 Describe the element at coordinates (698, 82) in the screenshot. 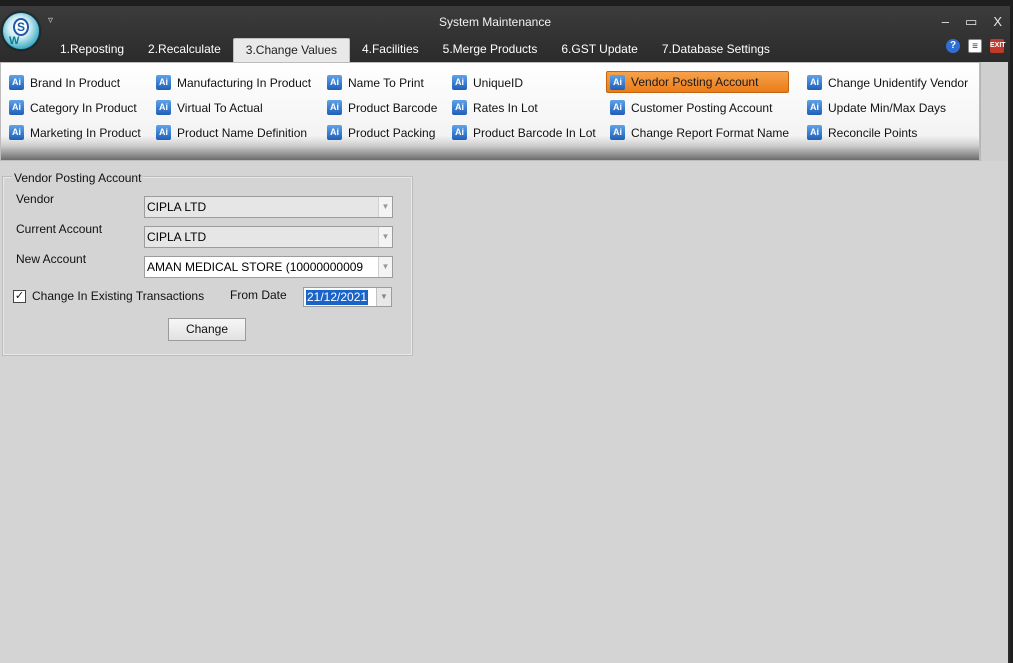

I see `ribbon-item-vendor-posting-account: Ai Vendor Posting Account` at that location.